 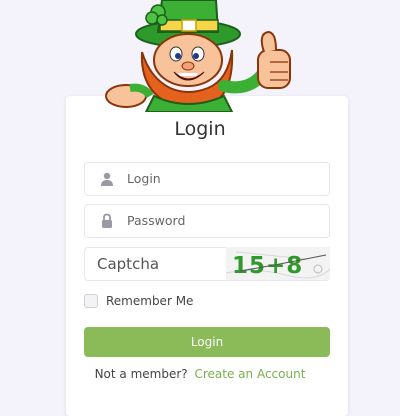 I want to click on remember-checkbox, so click(x=91, y=301).